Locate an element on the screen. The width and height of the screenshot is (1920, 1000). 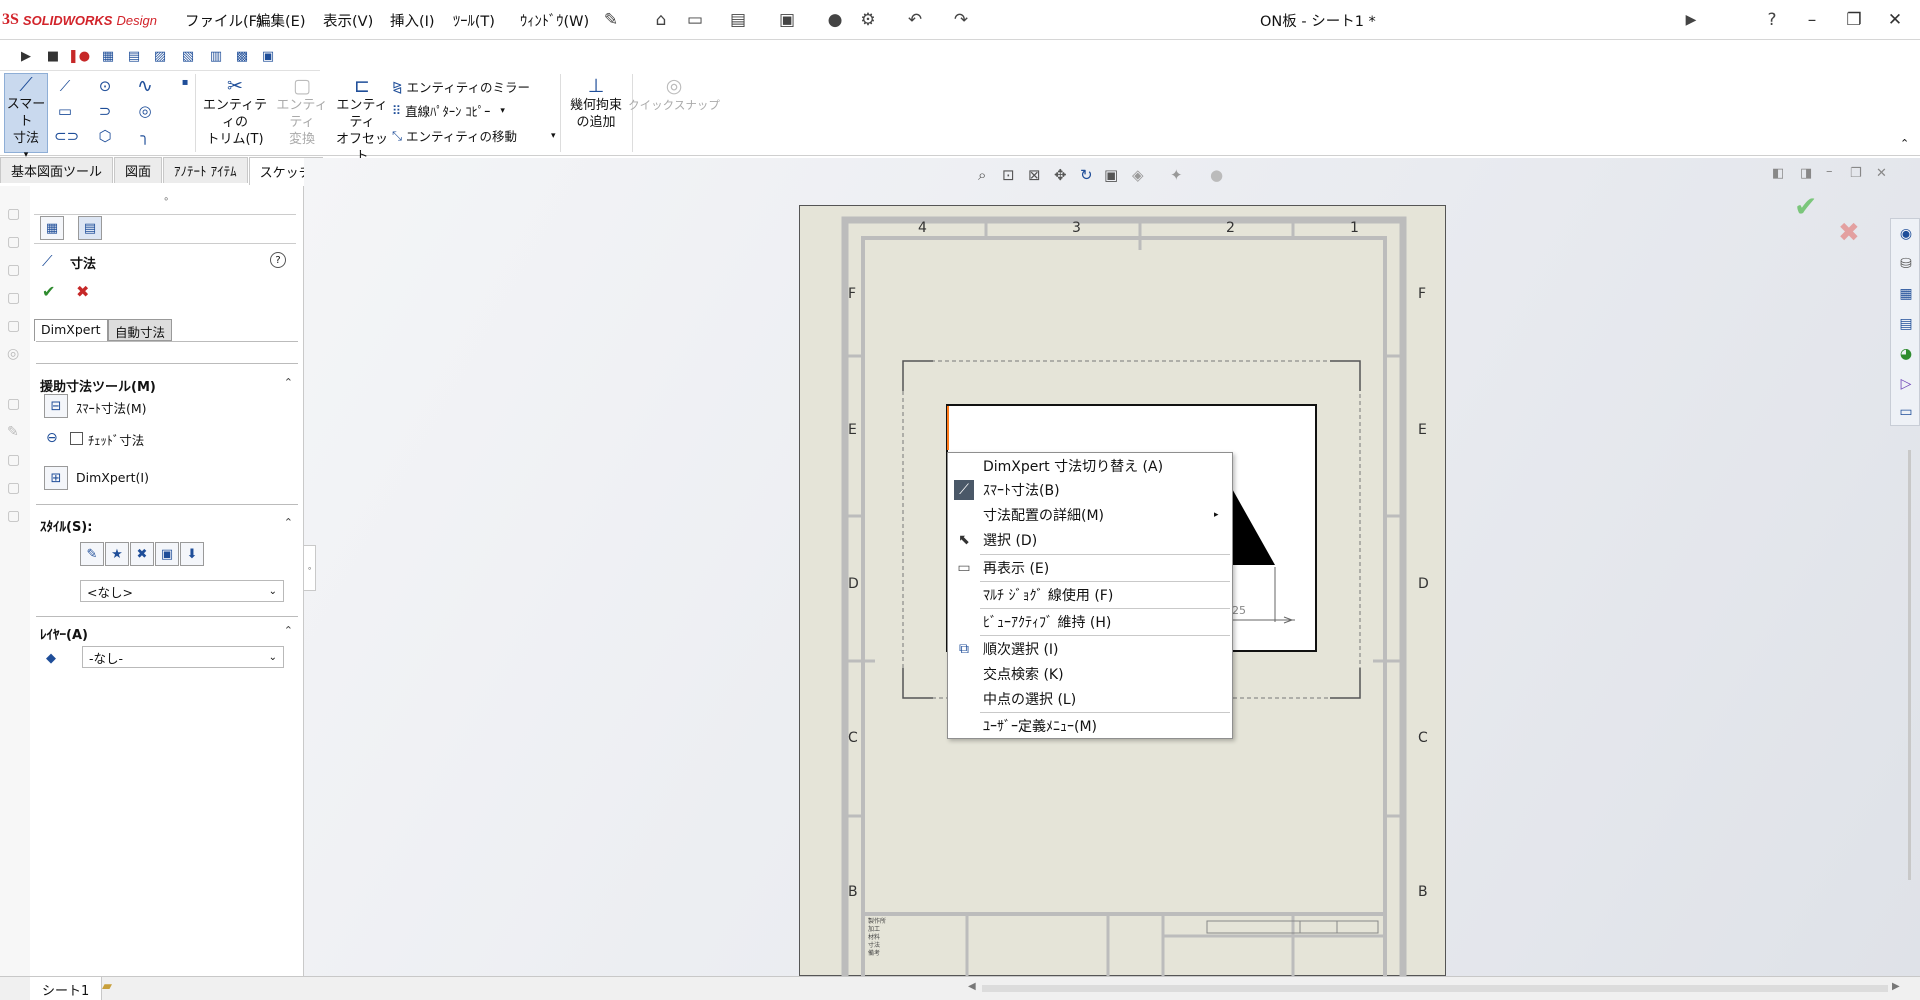
macro-task-icon: ▥ is located at coordinates (216, 56).